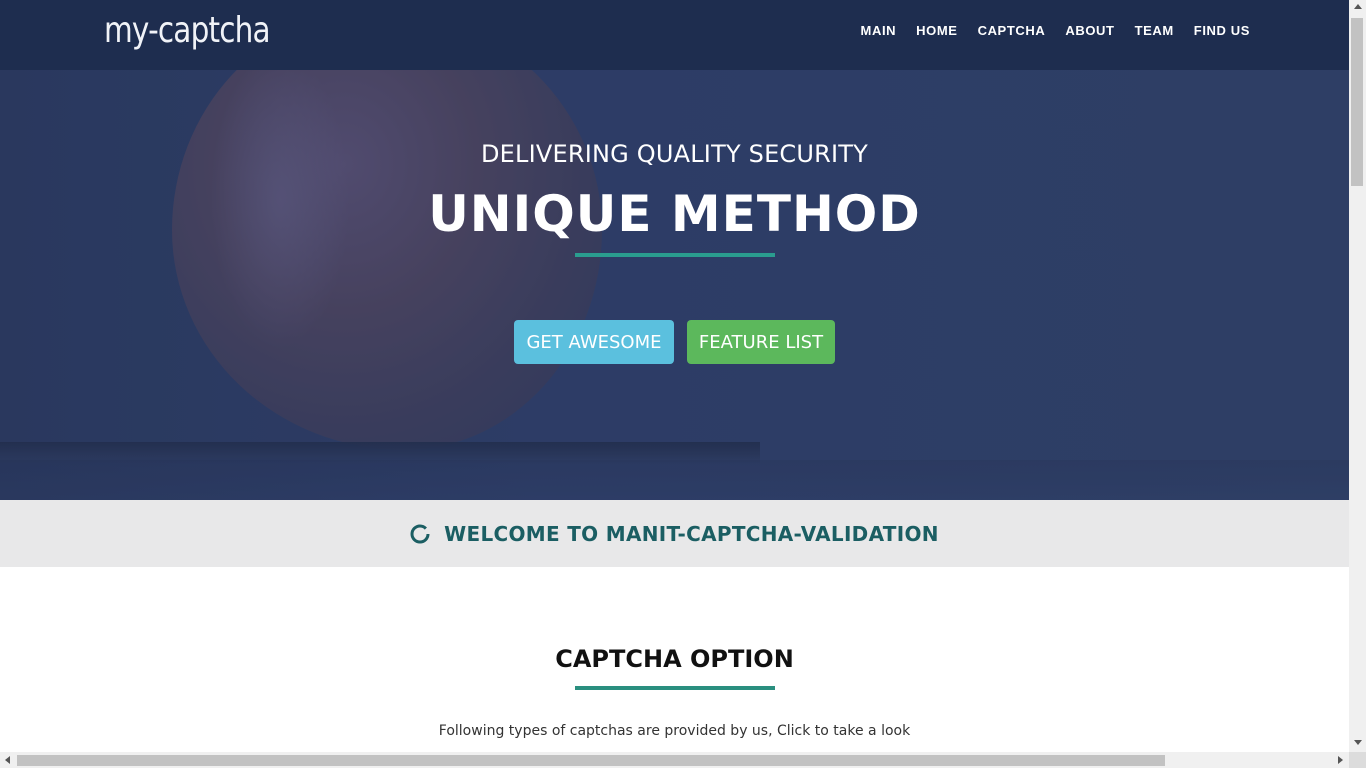 The height and width of the screenshot is (768, 1366). Describe the element at coordinates (675, 255) in the screenshot. I see `hero-divider` at that location.